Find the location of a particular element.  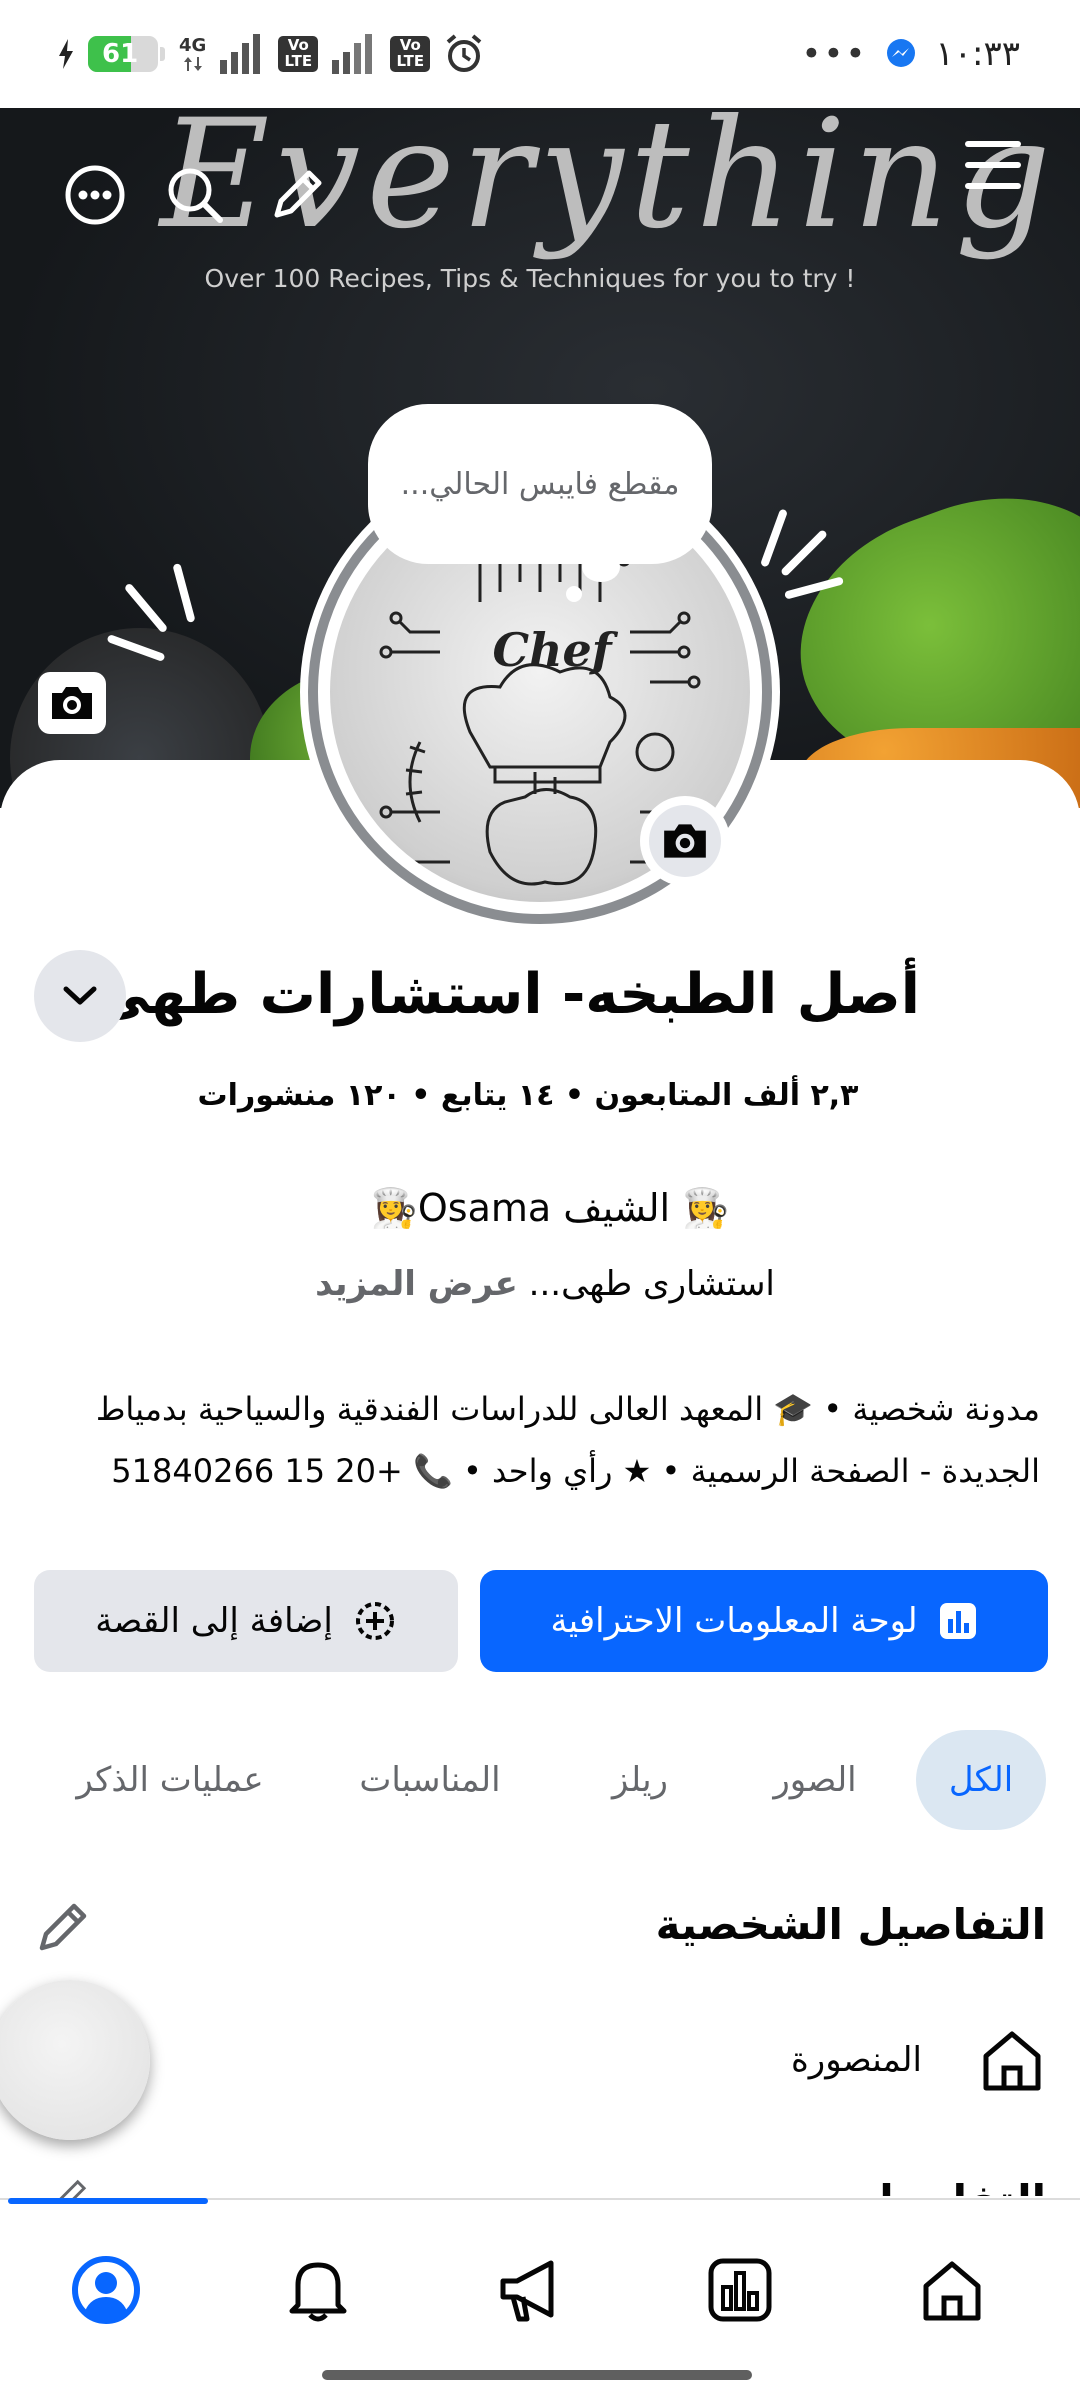

bio-intro: استشارى طهى... عرض المزيد is located at coordinates (540, 1284).